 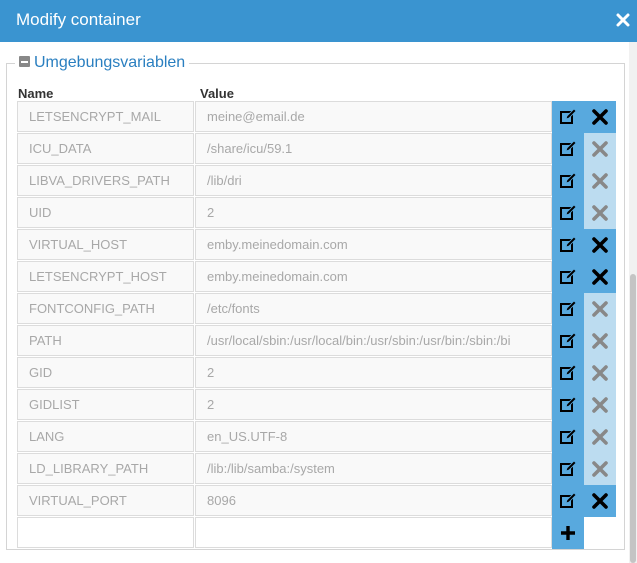 I want to click on env-name-field: LANG, so click(x=105, y=436).